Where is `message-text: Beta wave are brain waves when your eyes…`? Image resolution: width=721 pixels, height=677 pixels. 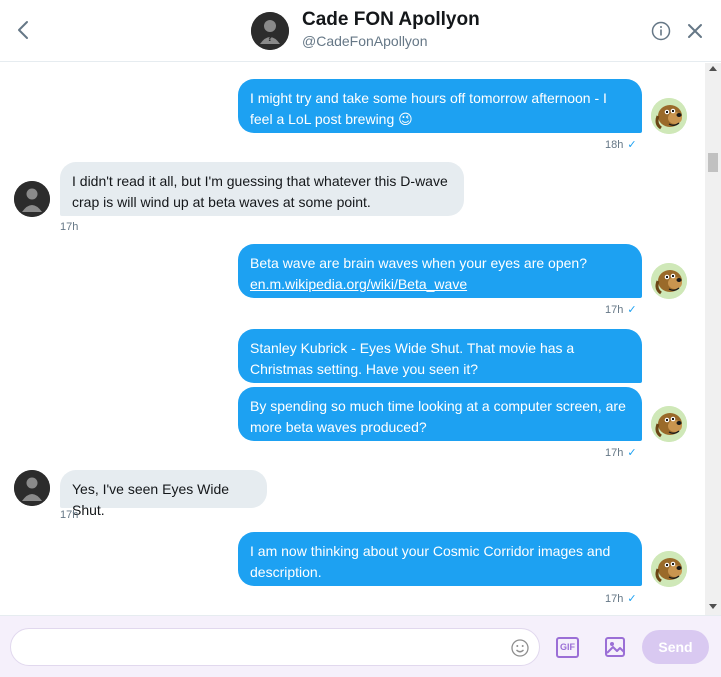 message-text: Beta wave are brain waves when your eyes… is located at coordinates (418, 263).